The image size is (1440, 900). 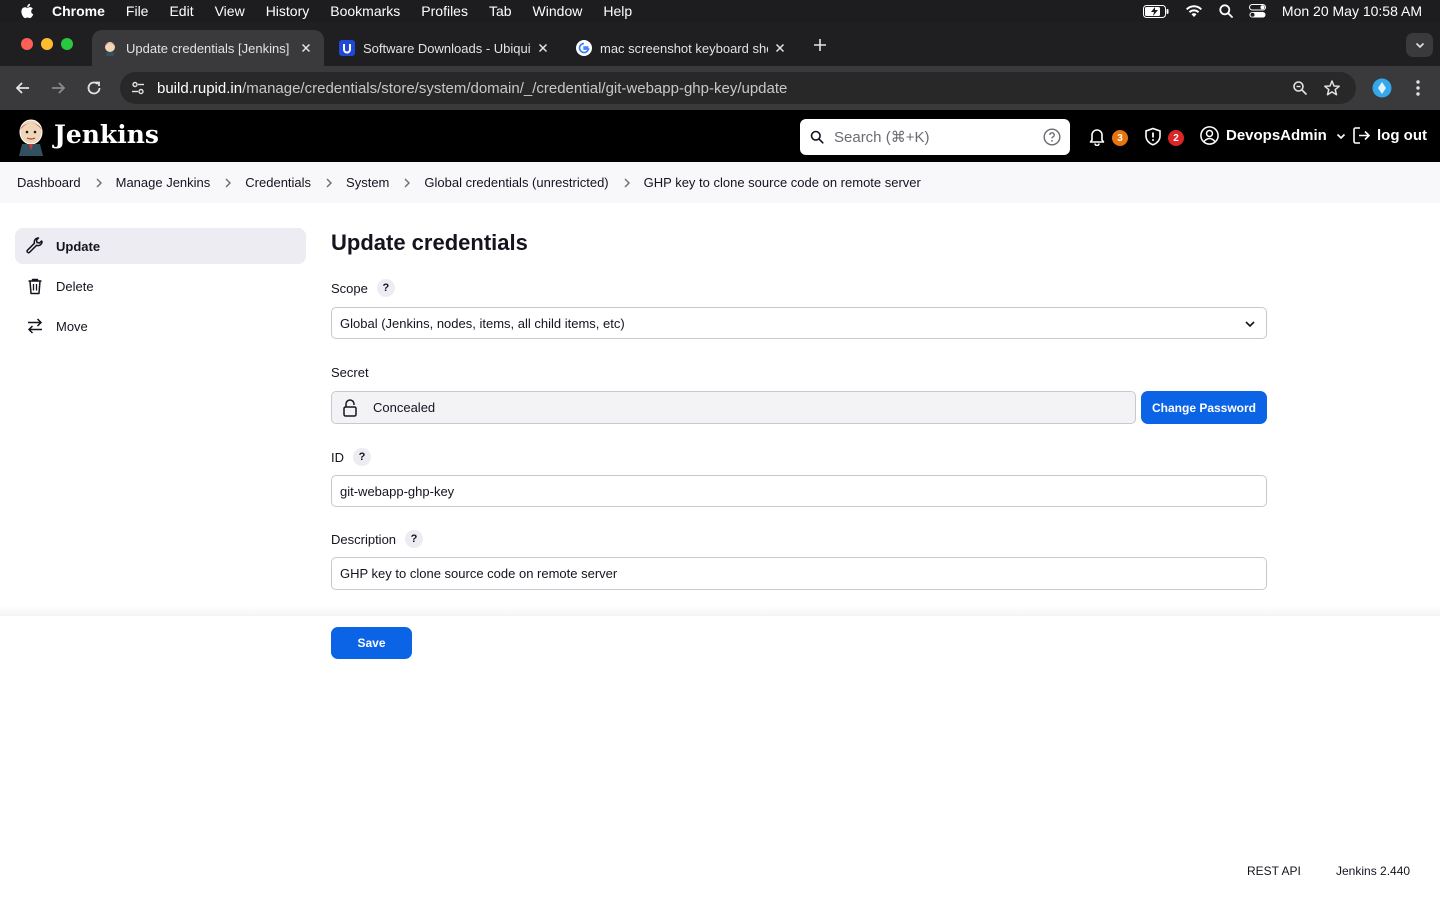 I want to click on apple-icon, so click(x=27, y=11).